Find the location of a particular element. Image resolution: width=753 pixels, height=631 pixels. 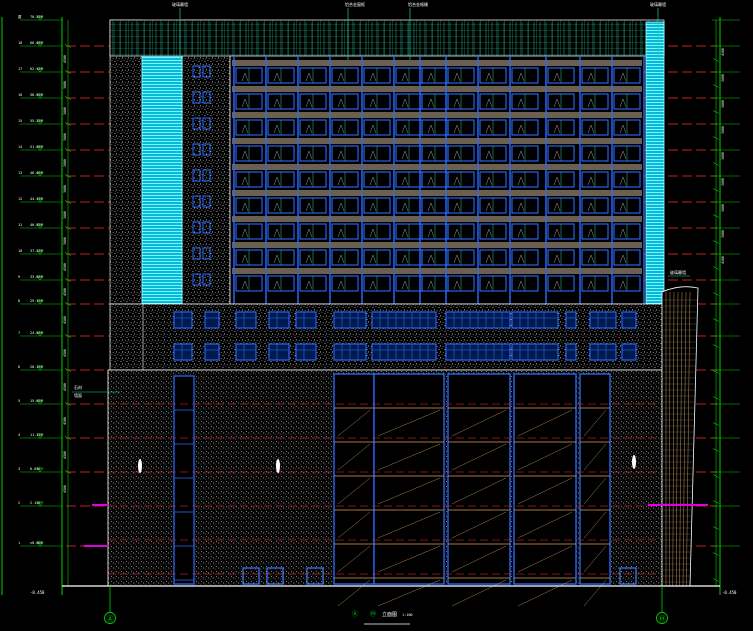

level-elevation: 40.850 is located at coordinates (36, 225).